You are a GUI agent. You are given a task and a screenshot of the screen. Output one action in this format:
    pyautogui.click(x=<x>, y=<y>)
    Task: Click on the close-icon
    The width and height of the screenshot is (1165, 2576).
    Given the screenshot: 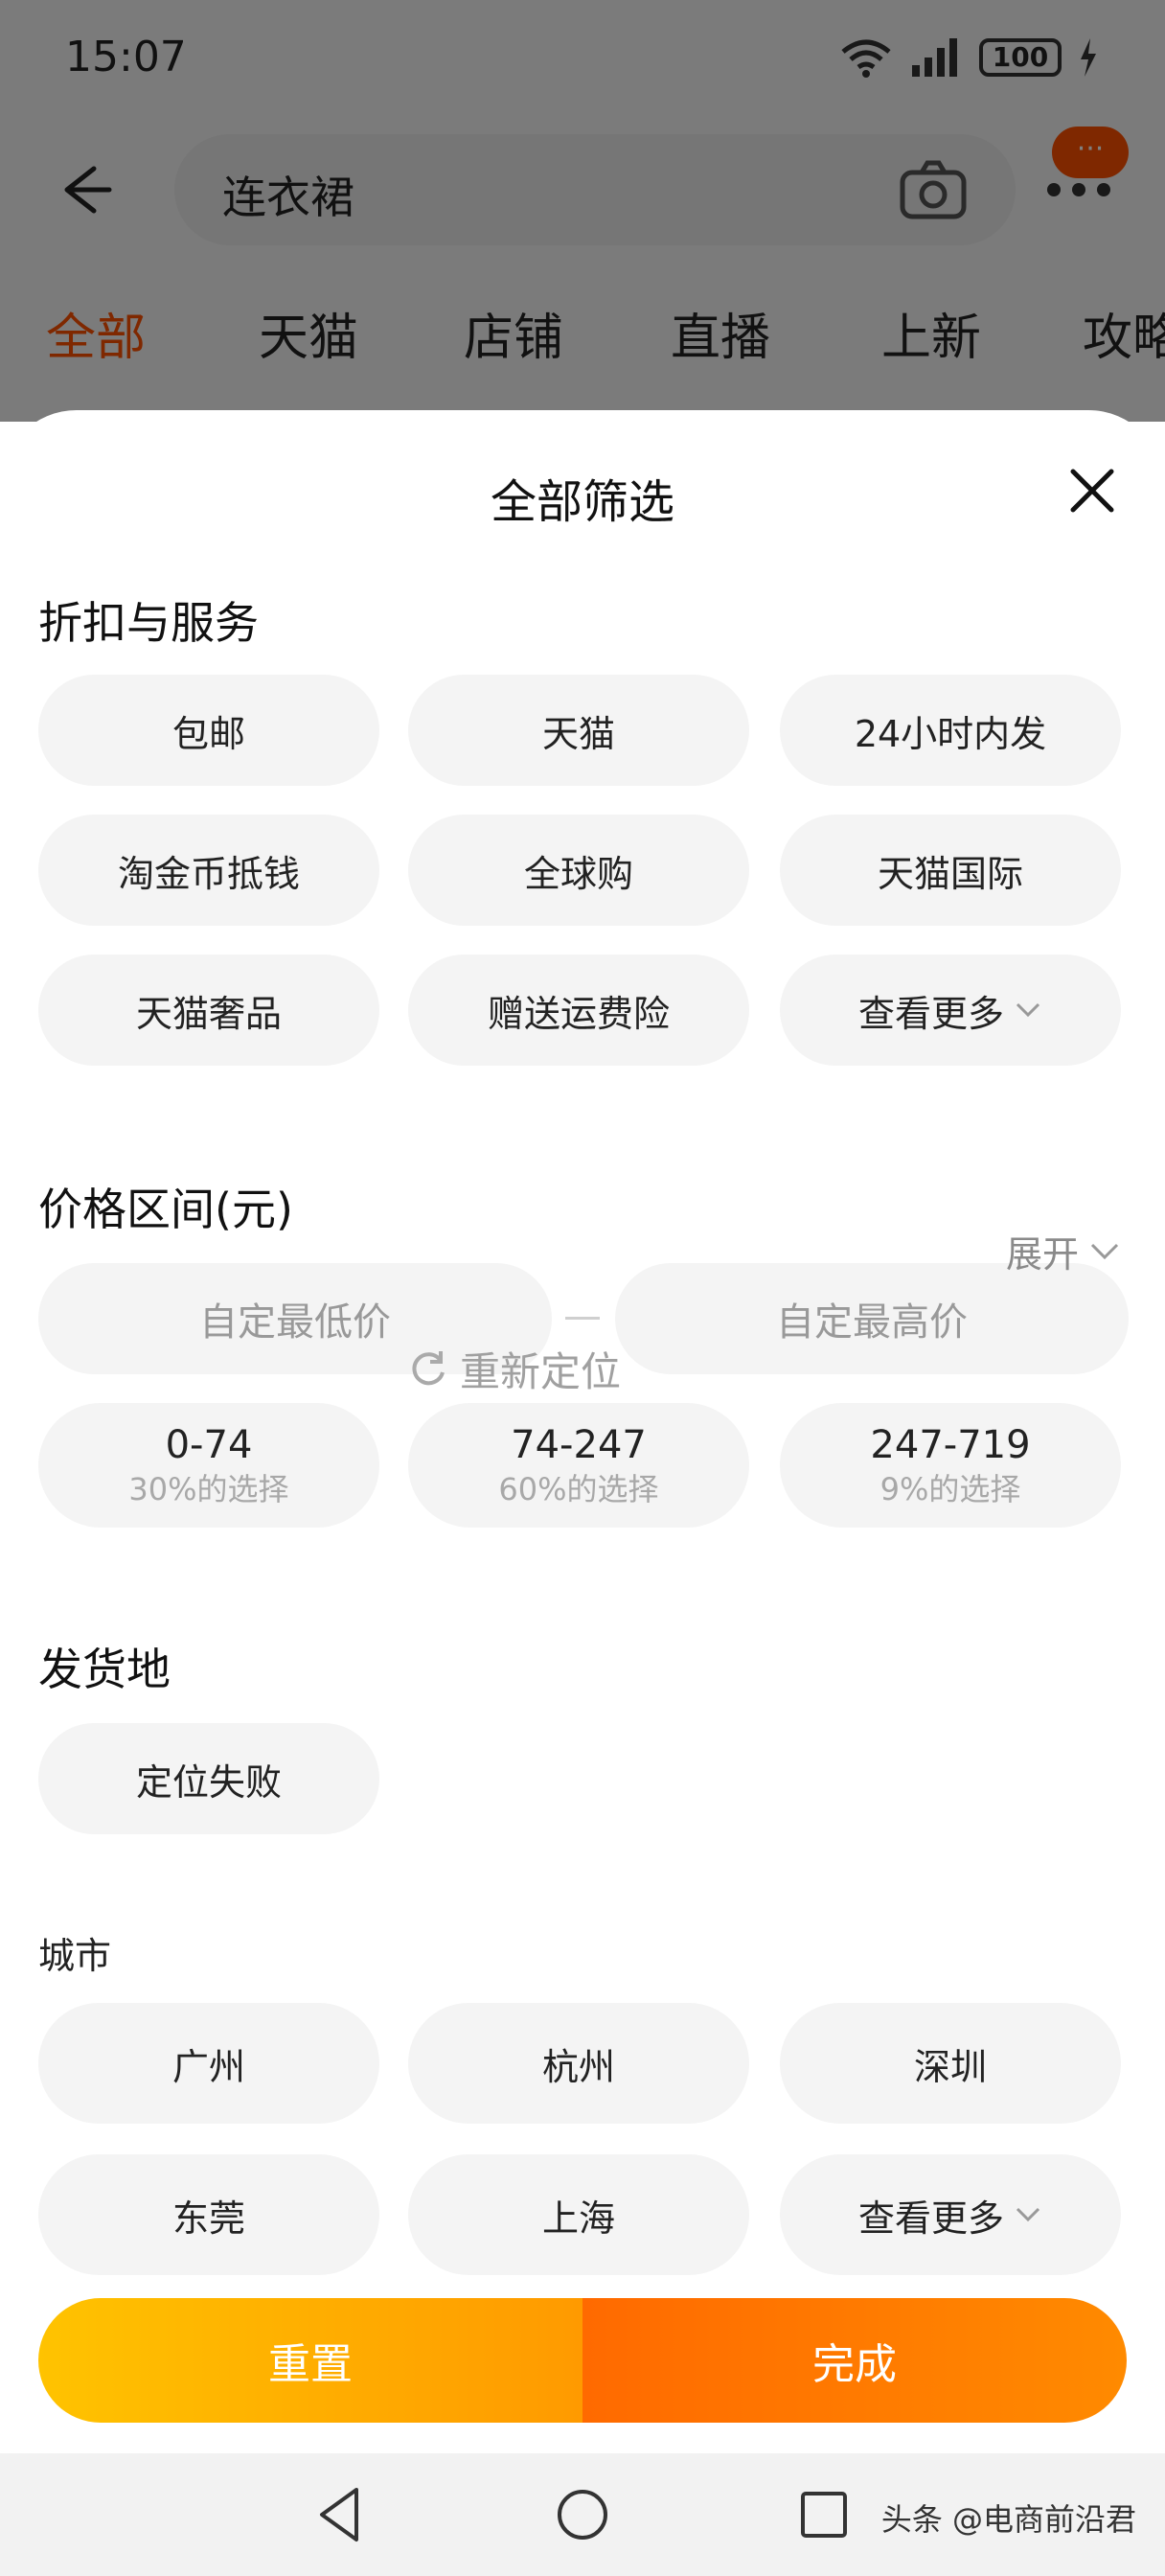 What is the action you would take?
    pyautogui.click(x=1092, y=490)
    